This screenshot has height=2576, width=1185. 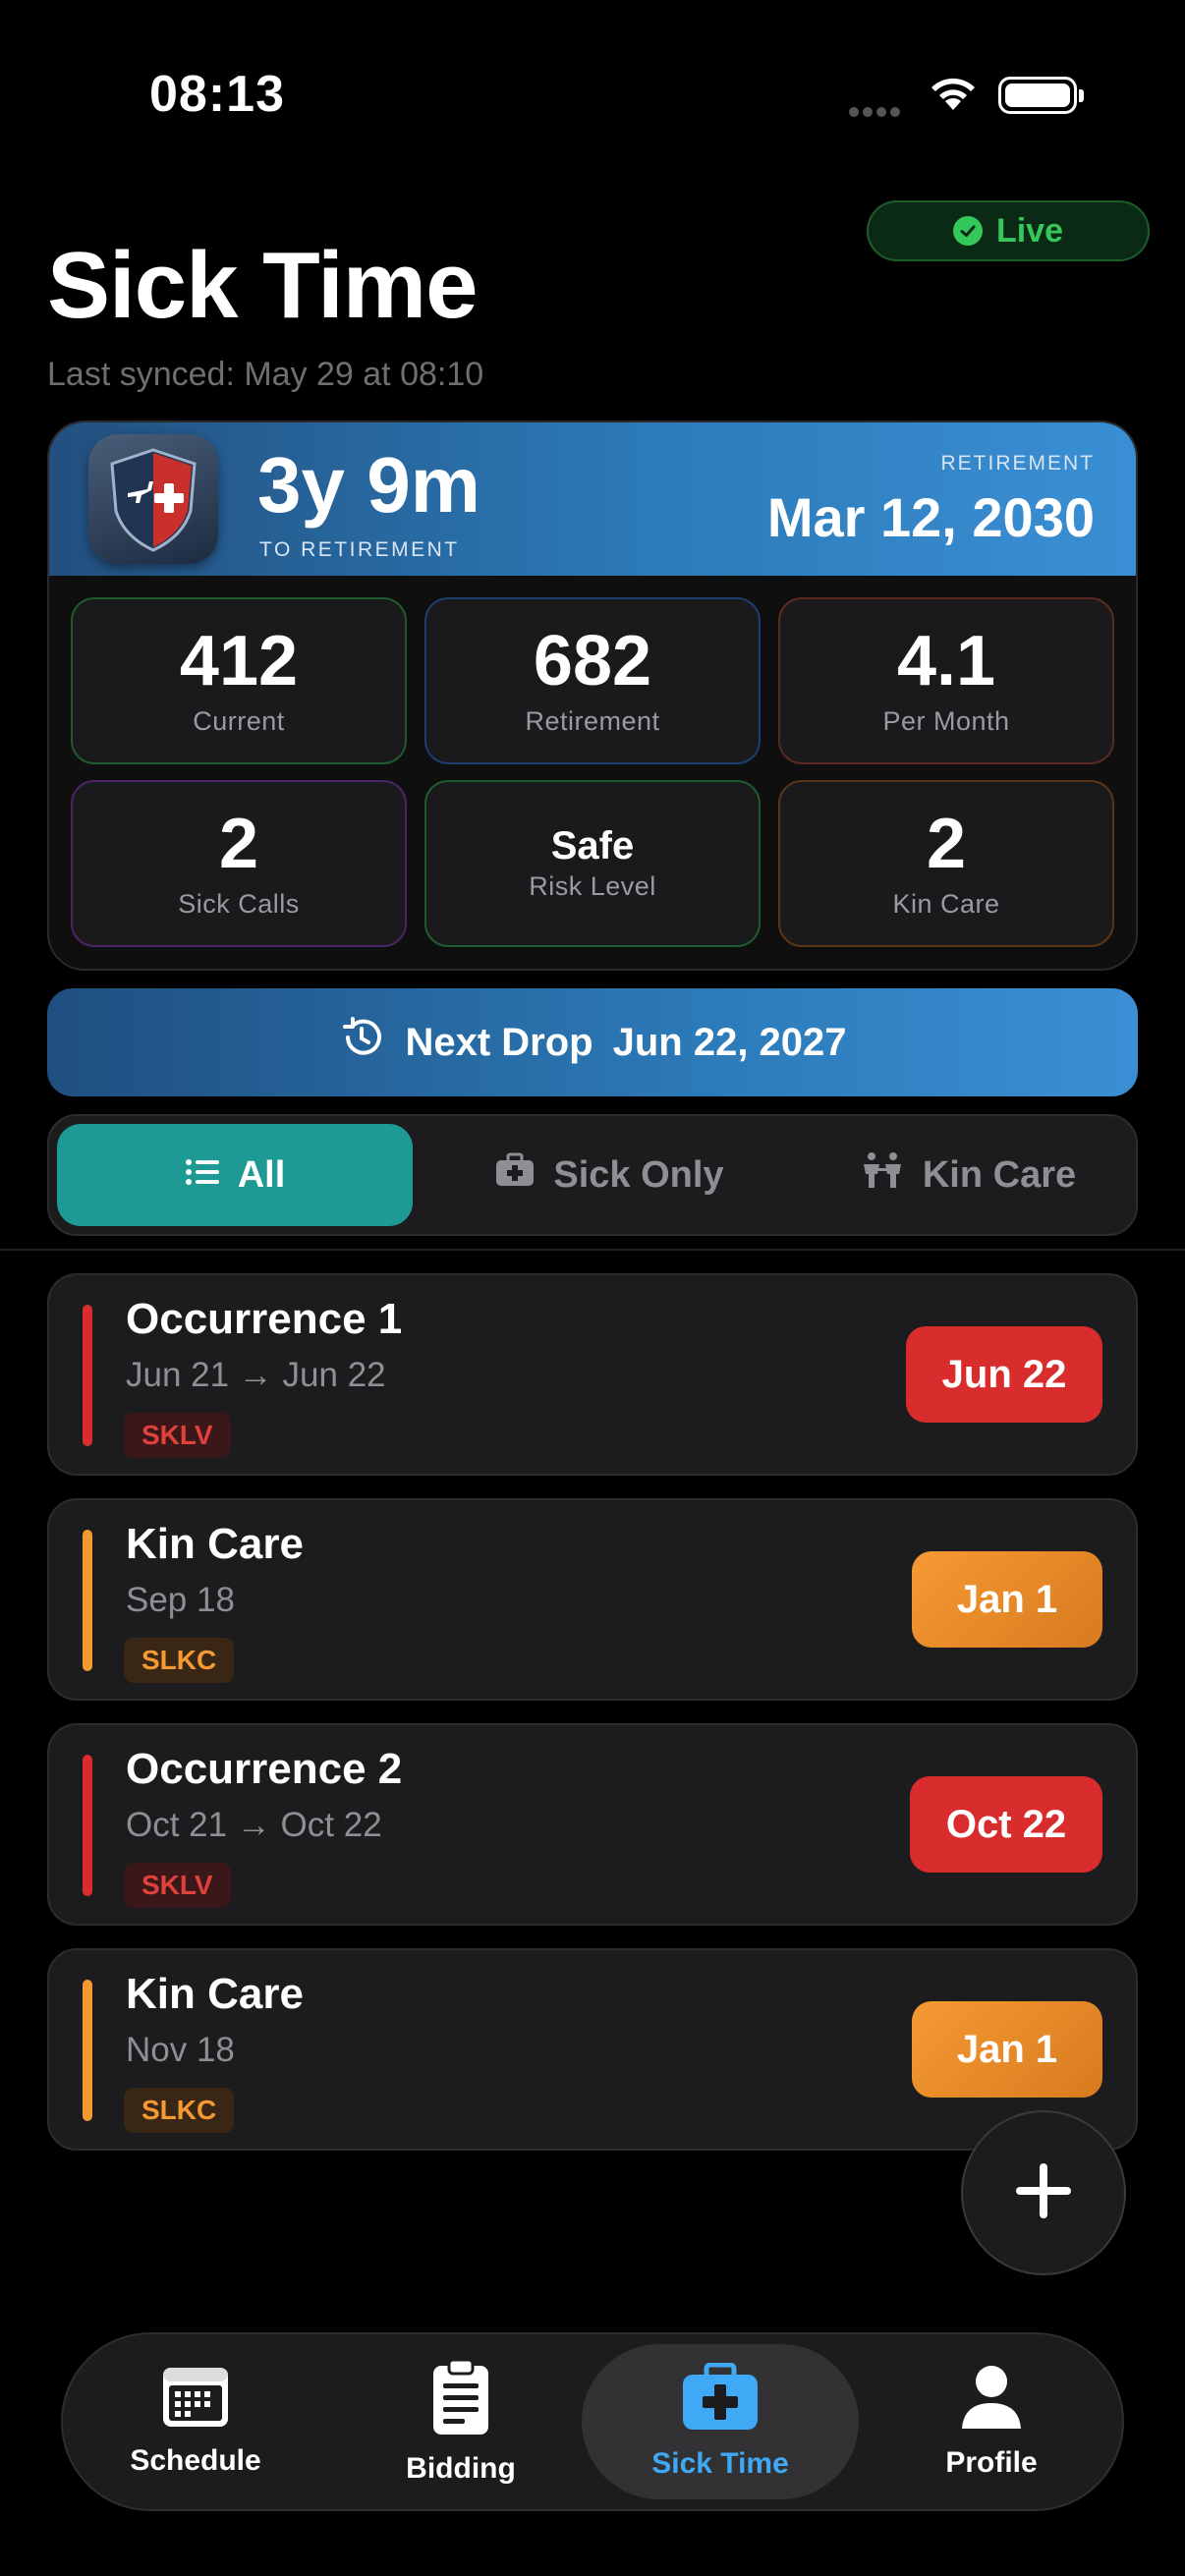 What do you see at coordinates (1000, 1174) in the screenshot?
I see `filter-kin-care-label: Kin Care` at bounding box center [1000, 1174].